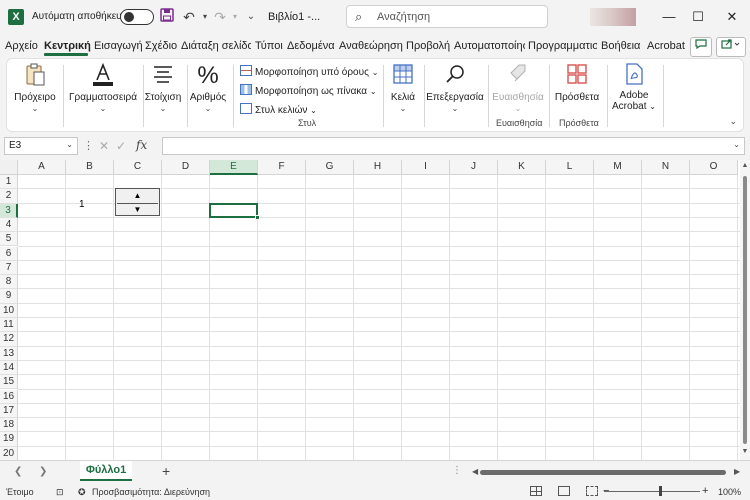  Describe the element at coordinates (308, 90) in the screenshot. I see `format-as-table-button: Μορφοποίηση ως πίνακα ⌄` at that location.